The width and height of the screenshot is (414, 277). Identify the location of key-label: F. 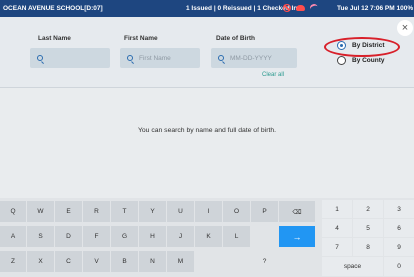
(96, 236).